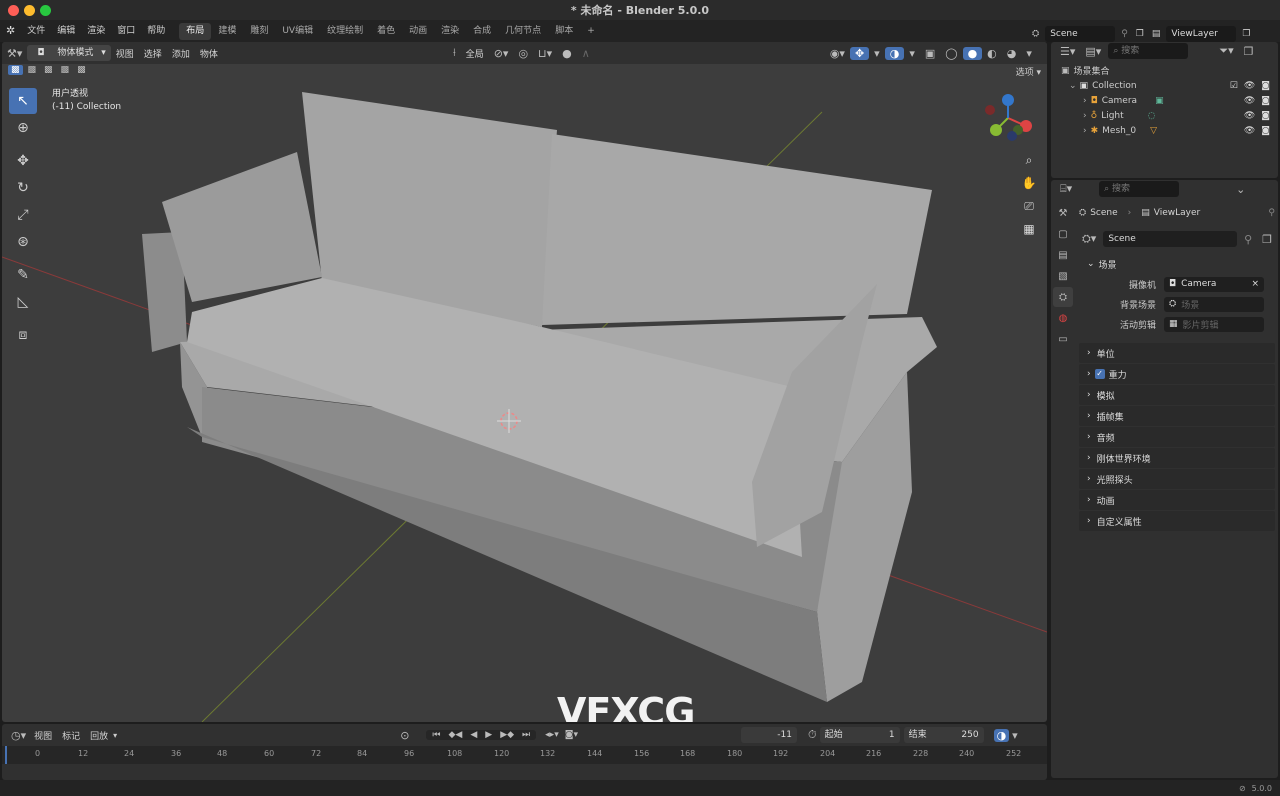 The image size is (1280, 796). Describe the element at coordinates (195, 31) in the screenshot. I see `tab-layout: 布局` at that location.